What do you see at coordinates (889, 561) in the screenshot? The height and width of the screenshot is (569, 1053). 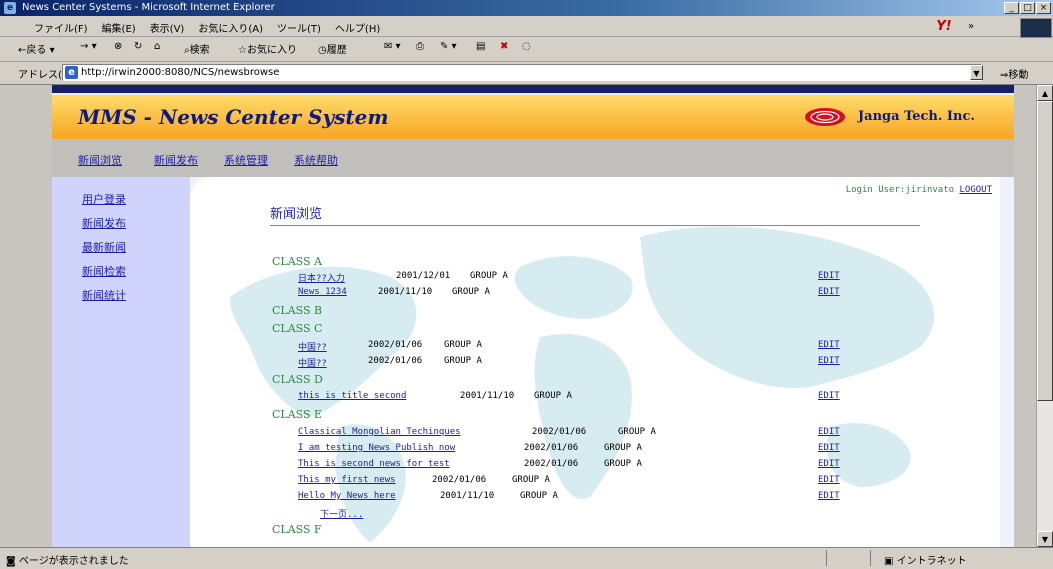 I see `intranet-icon: ▣` at bounding box center [889, 561].